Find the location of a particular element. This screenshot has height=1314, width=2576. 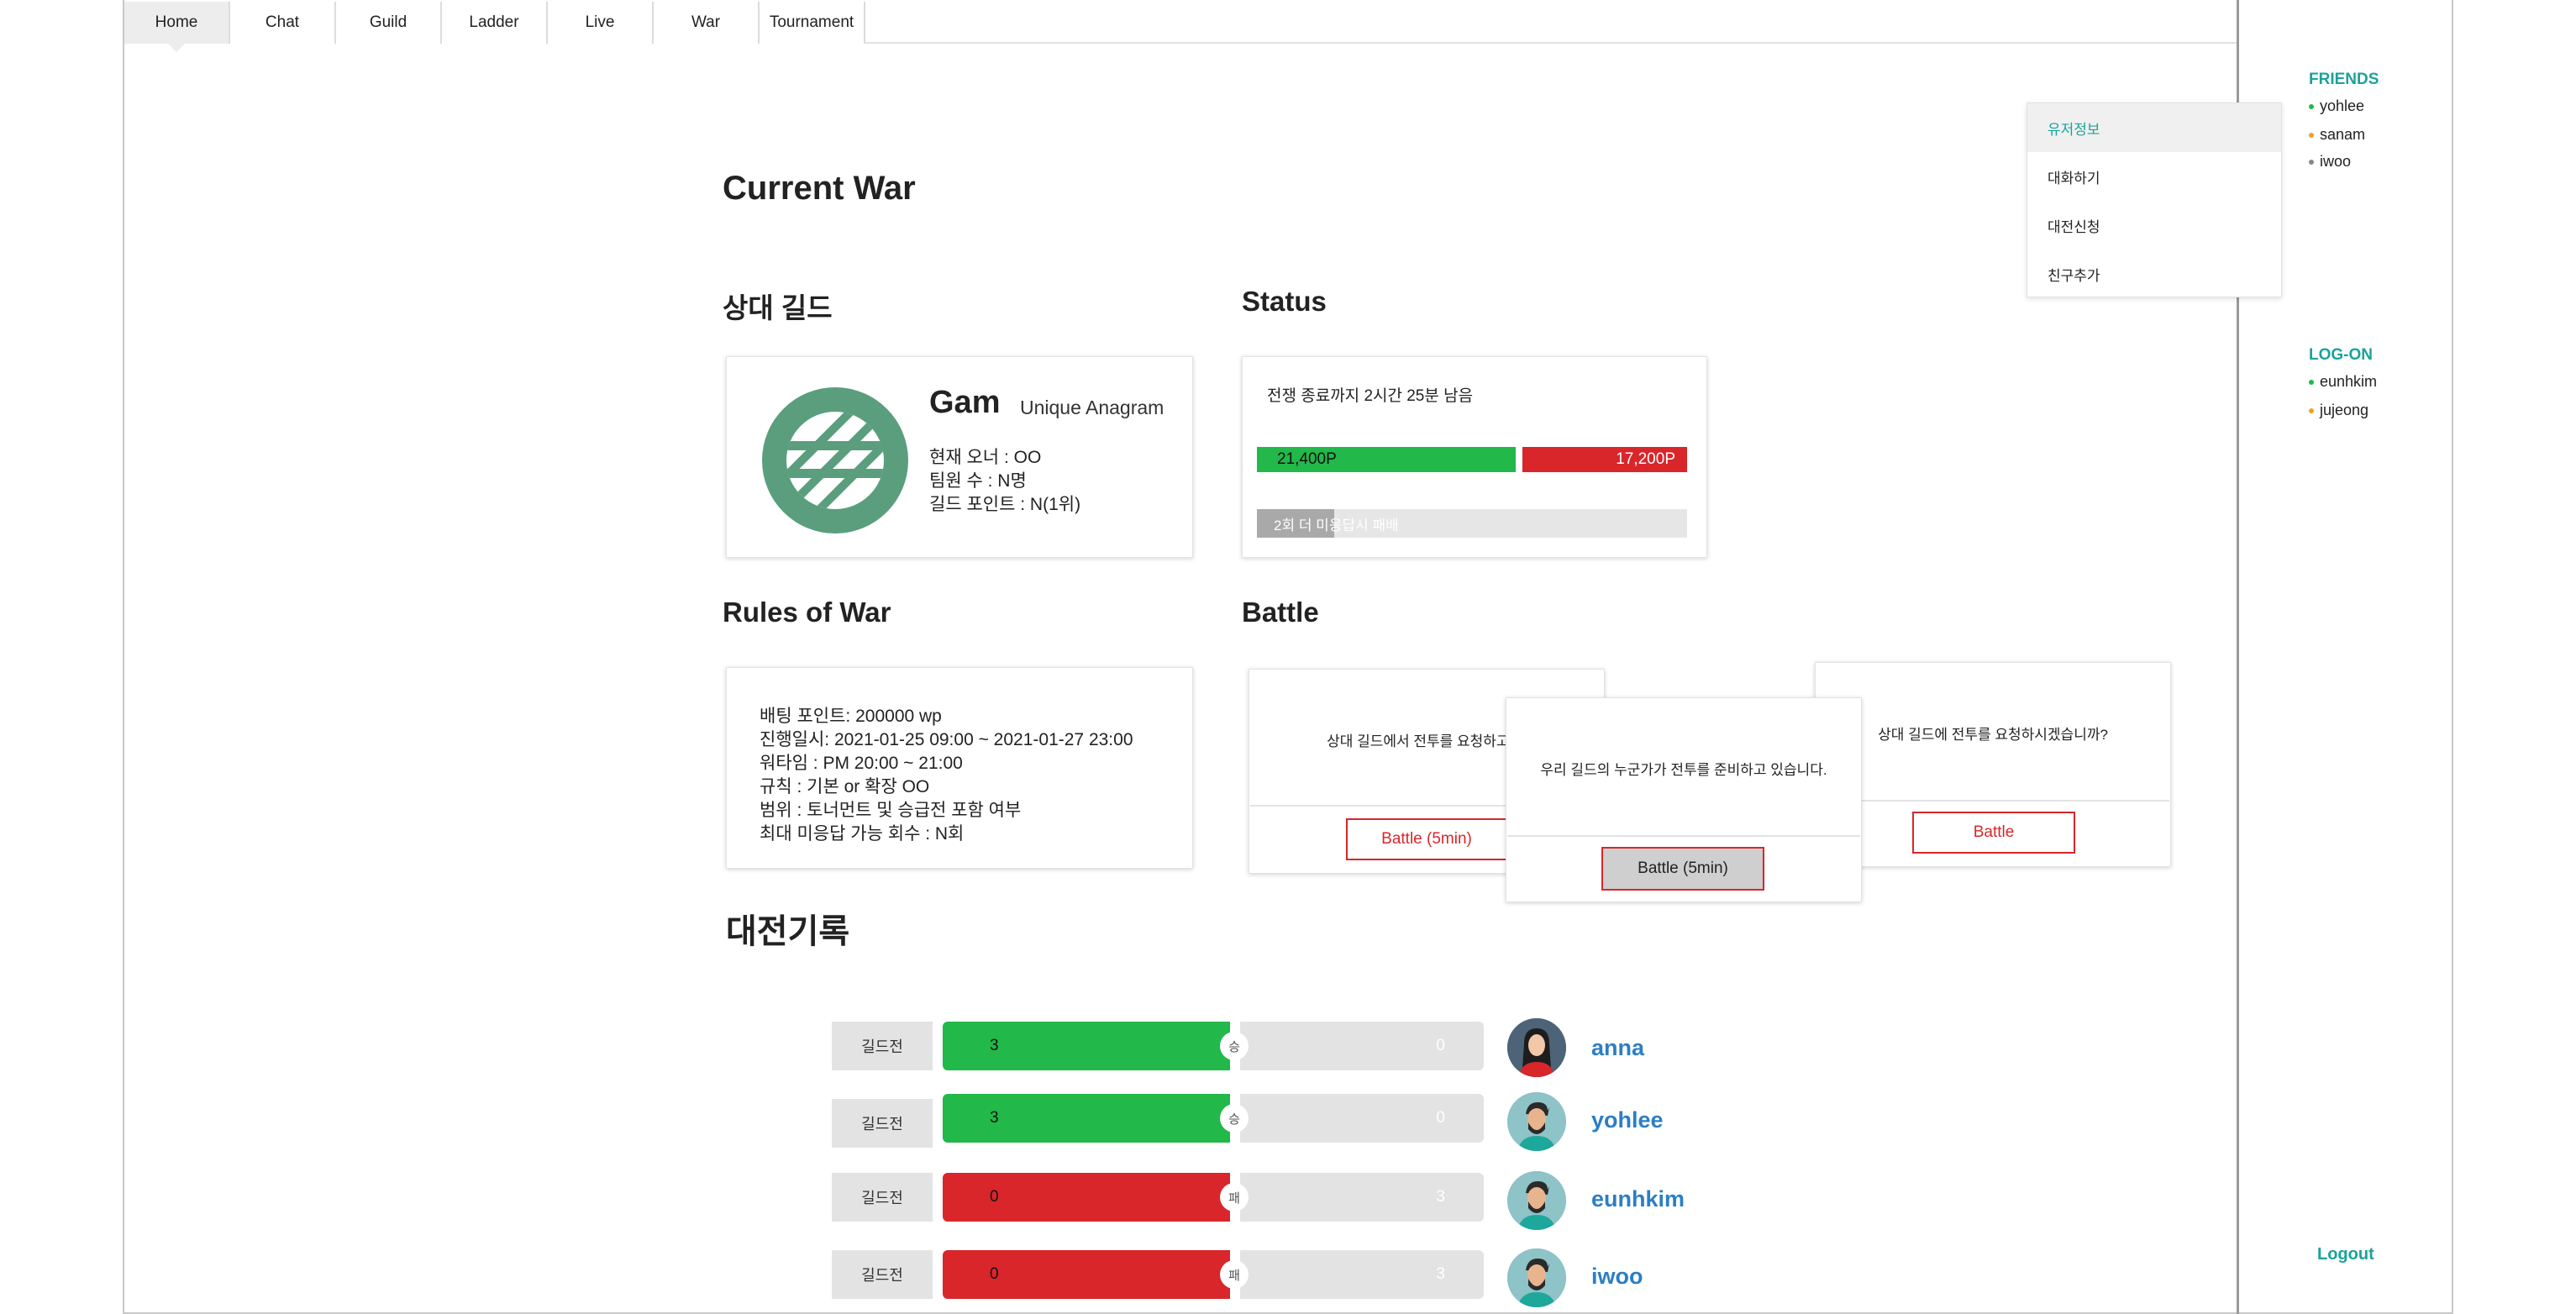

guild-name: Gam is located at coordinates (965, 402).